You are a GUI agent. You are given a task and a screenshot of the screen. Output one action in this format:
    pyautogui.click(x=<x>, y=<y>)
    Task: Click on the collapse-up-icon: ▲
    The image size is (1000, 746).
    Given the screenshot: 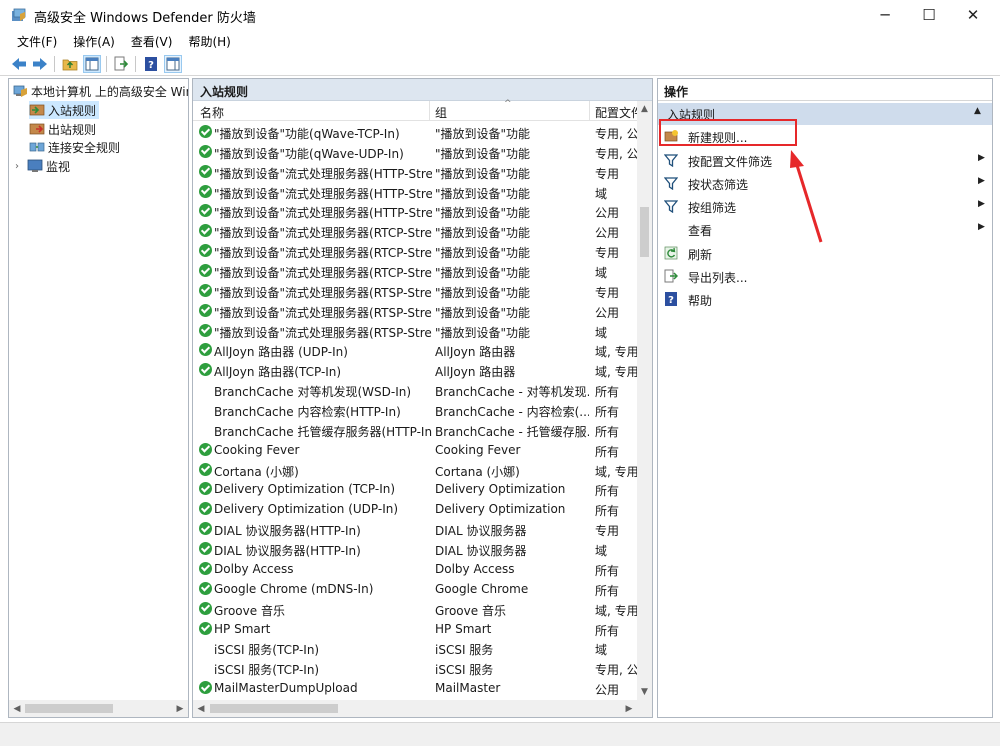 What is the action you would take?
    pyautogui.click(x=977, y=111)
    